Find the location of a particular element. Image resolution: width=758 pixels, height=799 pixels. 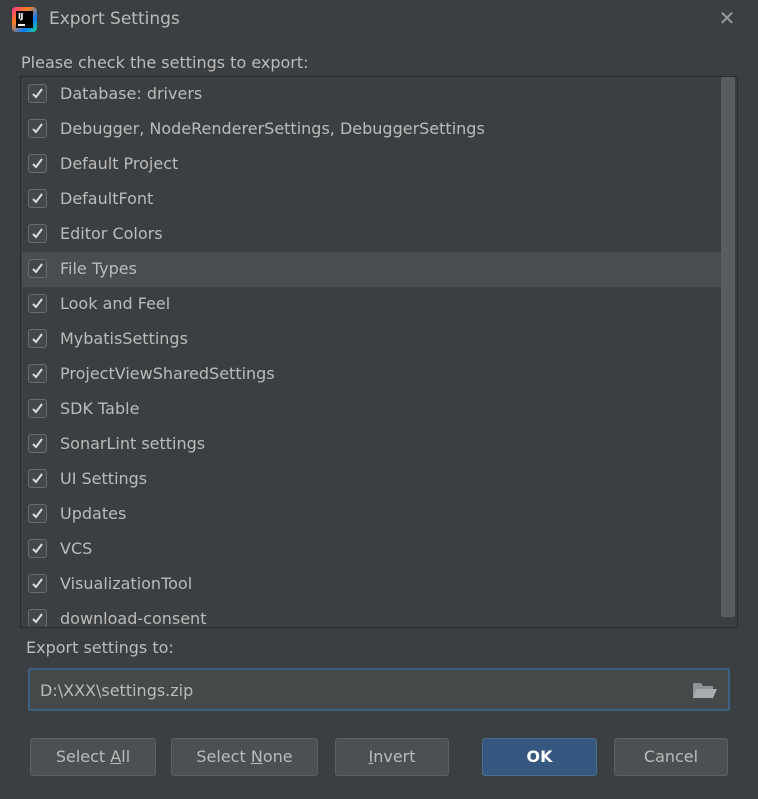

intellij-logo-icon: IJ is located at coordinates (24, 19).